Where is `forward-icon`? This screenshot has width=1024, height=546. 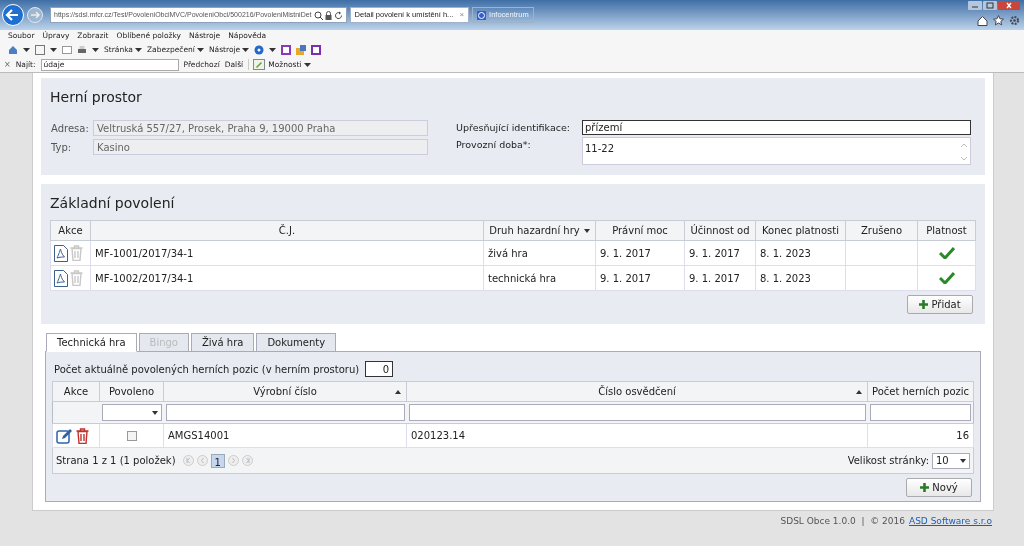
forward-icon is located at coordinates (35, 15).